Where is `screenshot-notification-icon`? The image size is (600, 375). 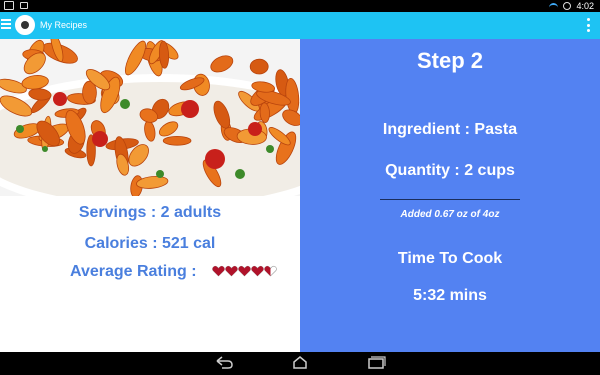 screenshot-notification-icon is located at coordinates (9, 5).